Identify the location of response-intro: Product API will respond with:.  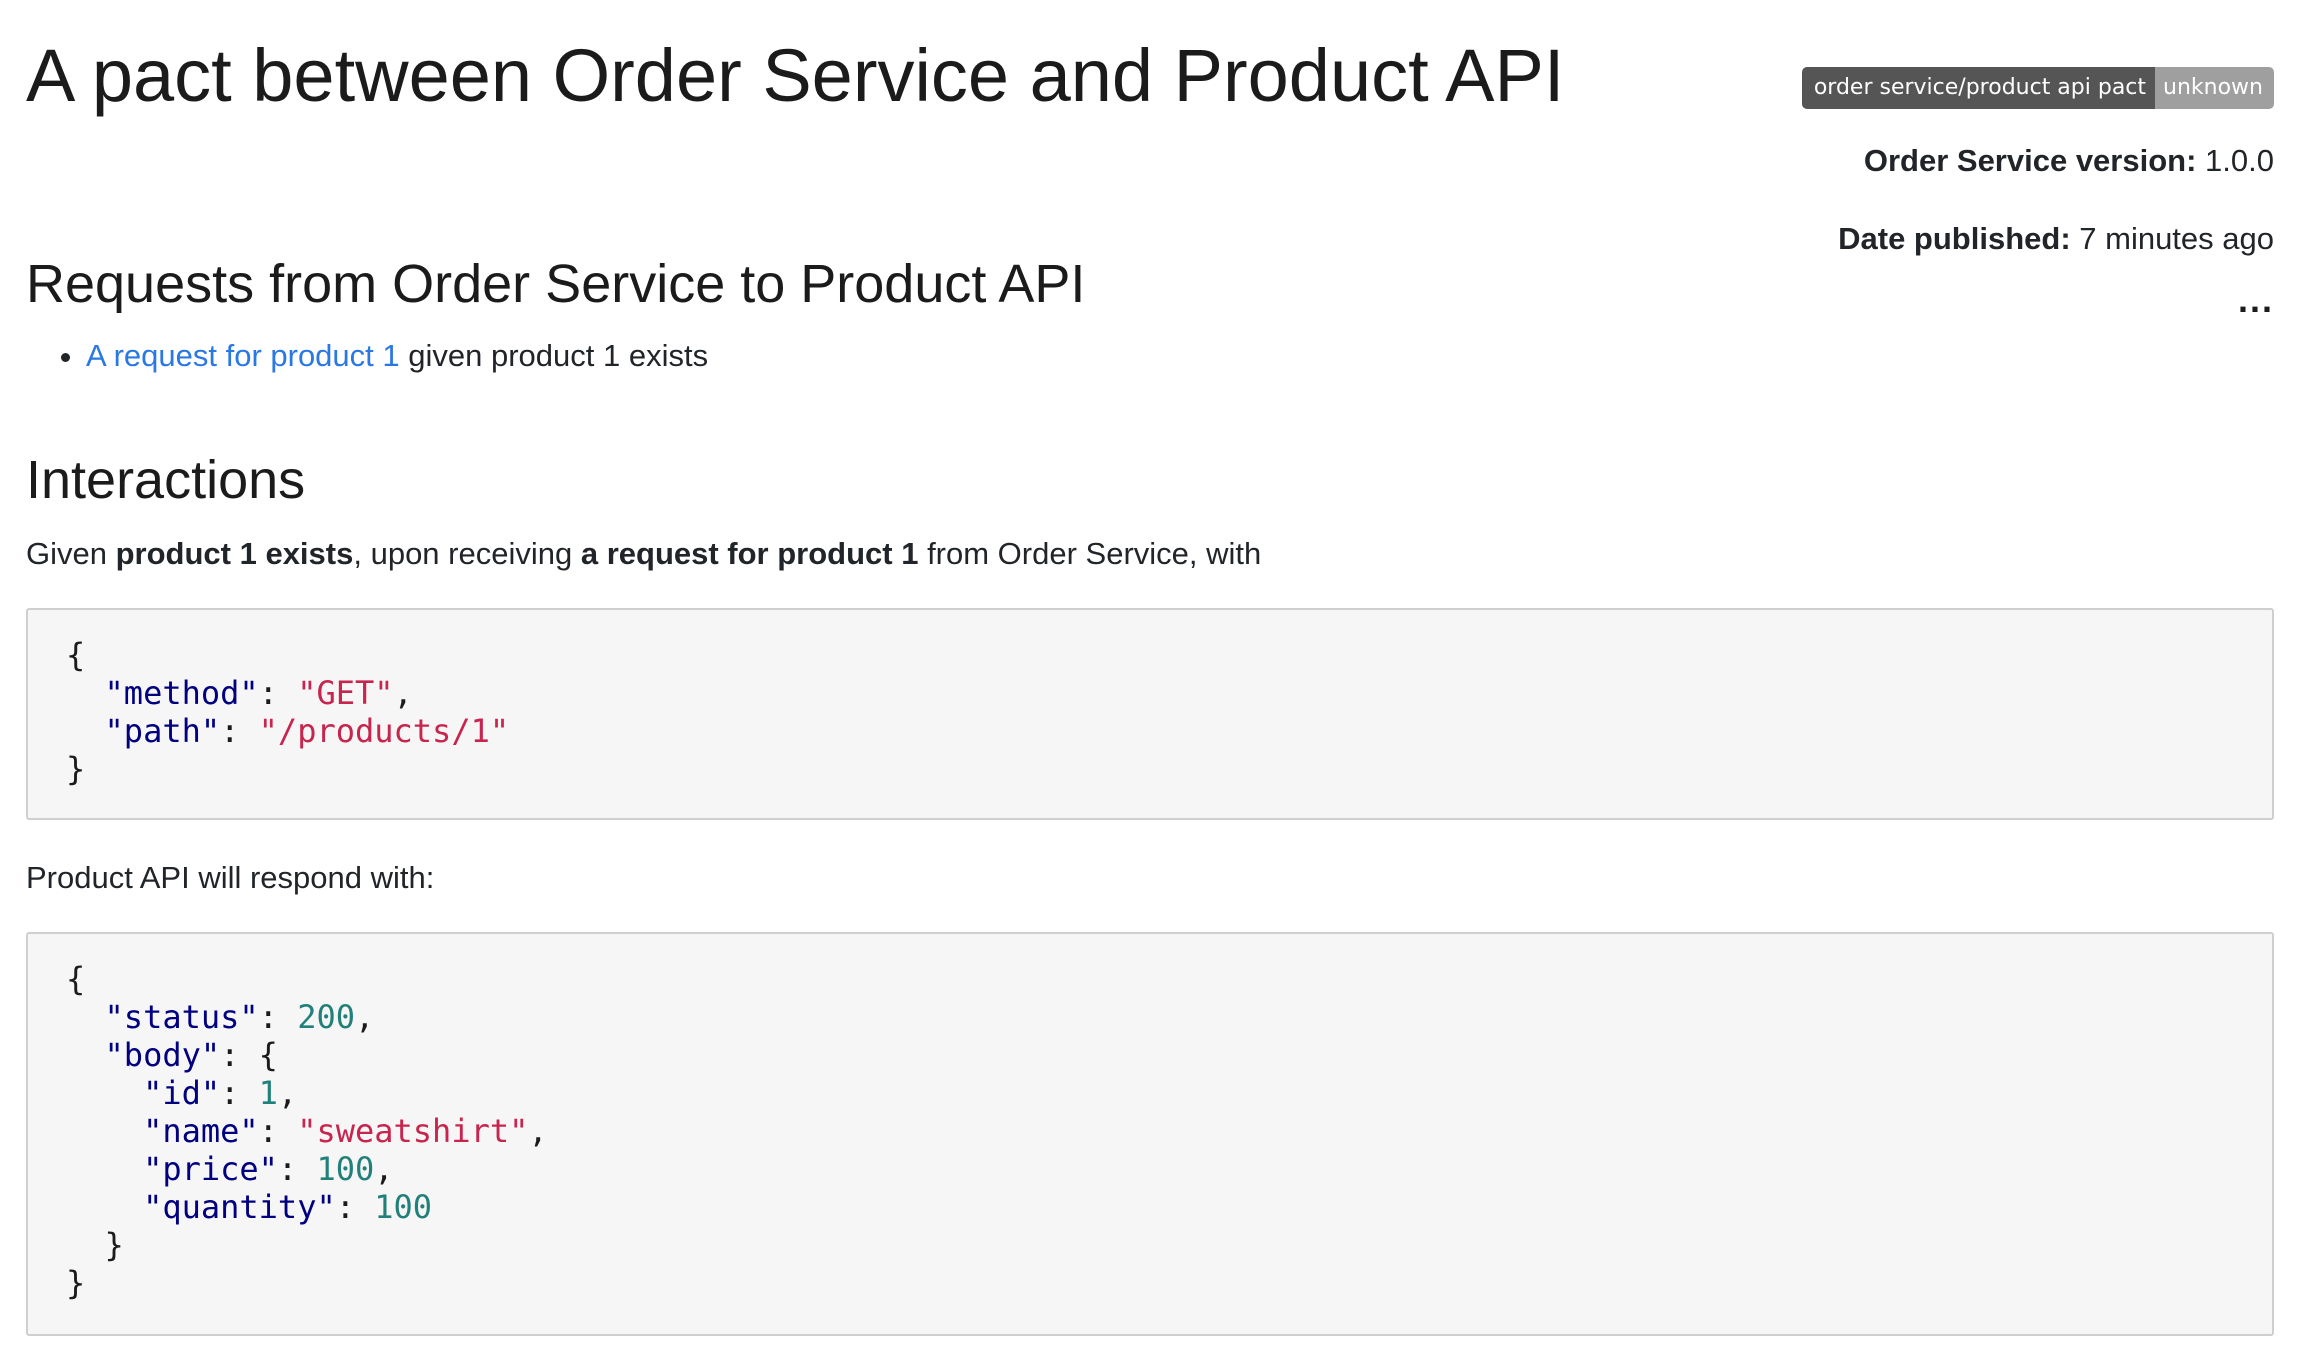
(230, 877).